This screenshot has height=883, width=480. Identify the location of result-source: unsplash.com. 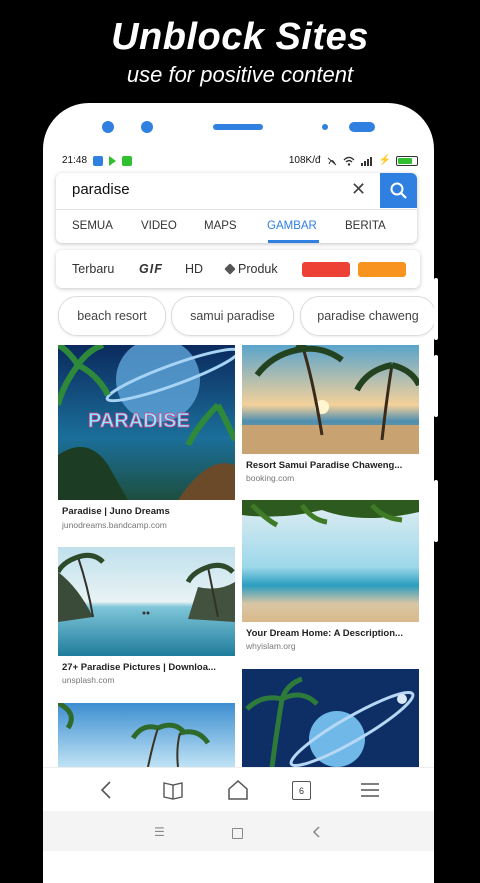
(88, 680).